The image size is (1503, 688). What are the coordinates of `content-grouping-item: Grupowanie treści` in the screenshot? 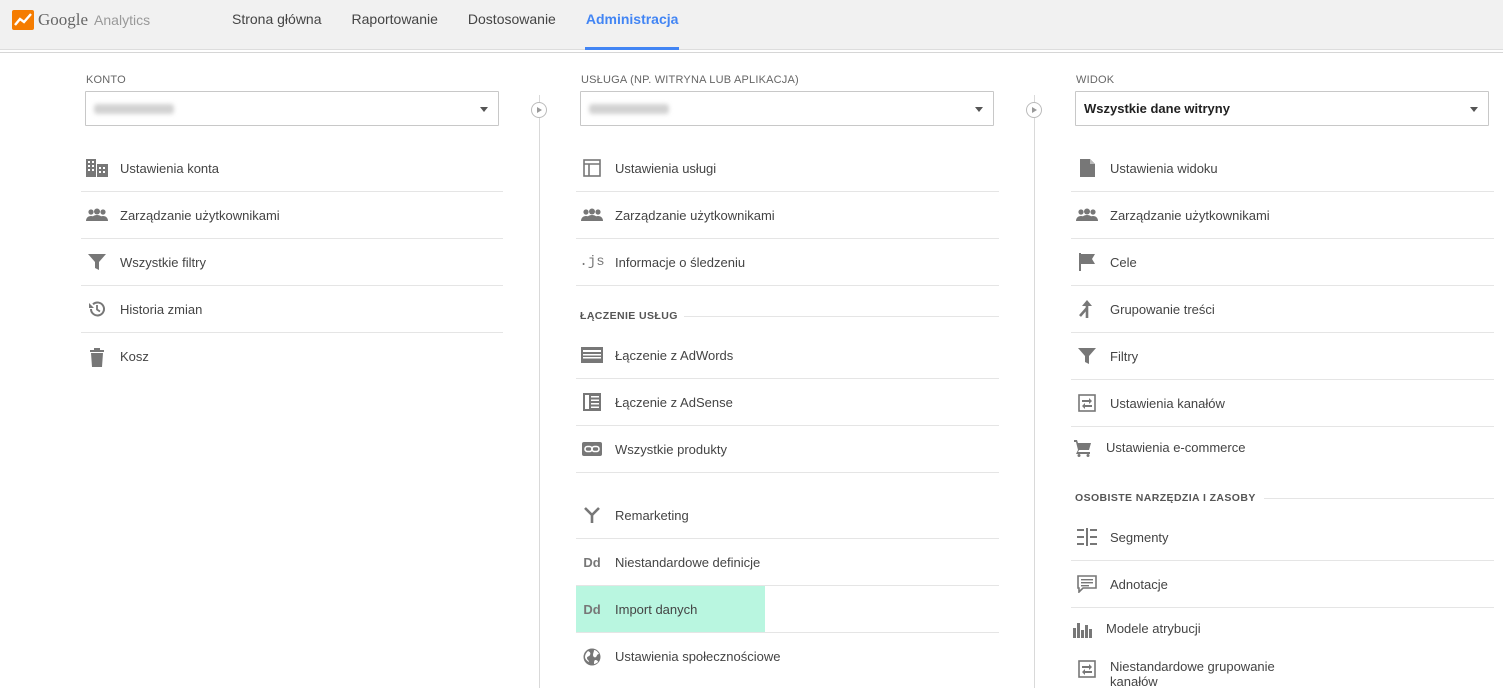 It's located at (1282, 309).